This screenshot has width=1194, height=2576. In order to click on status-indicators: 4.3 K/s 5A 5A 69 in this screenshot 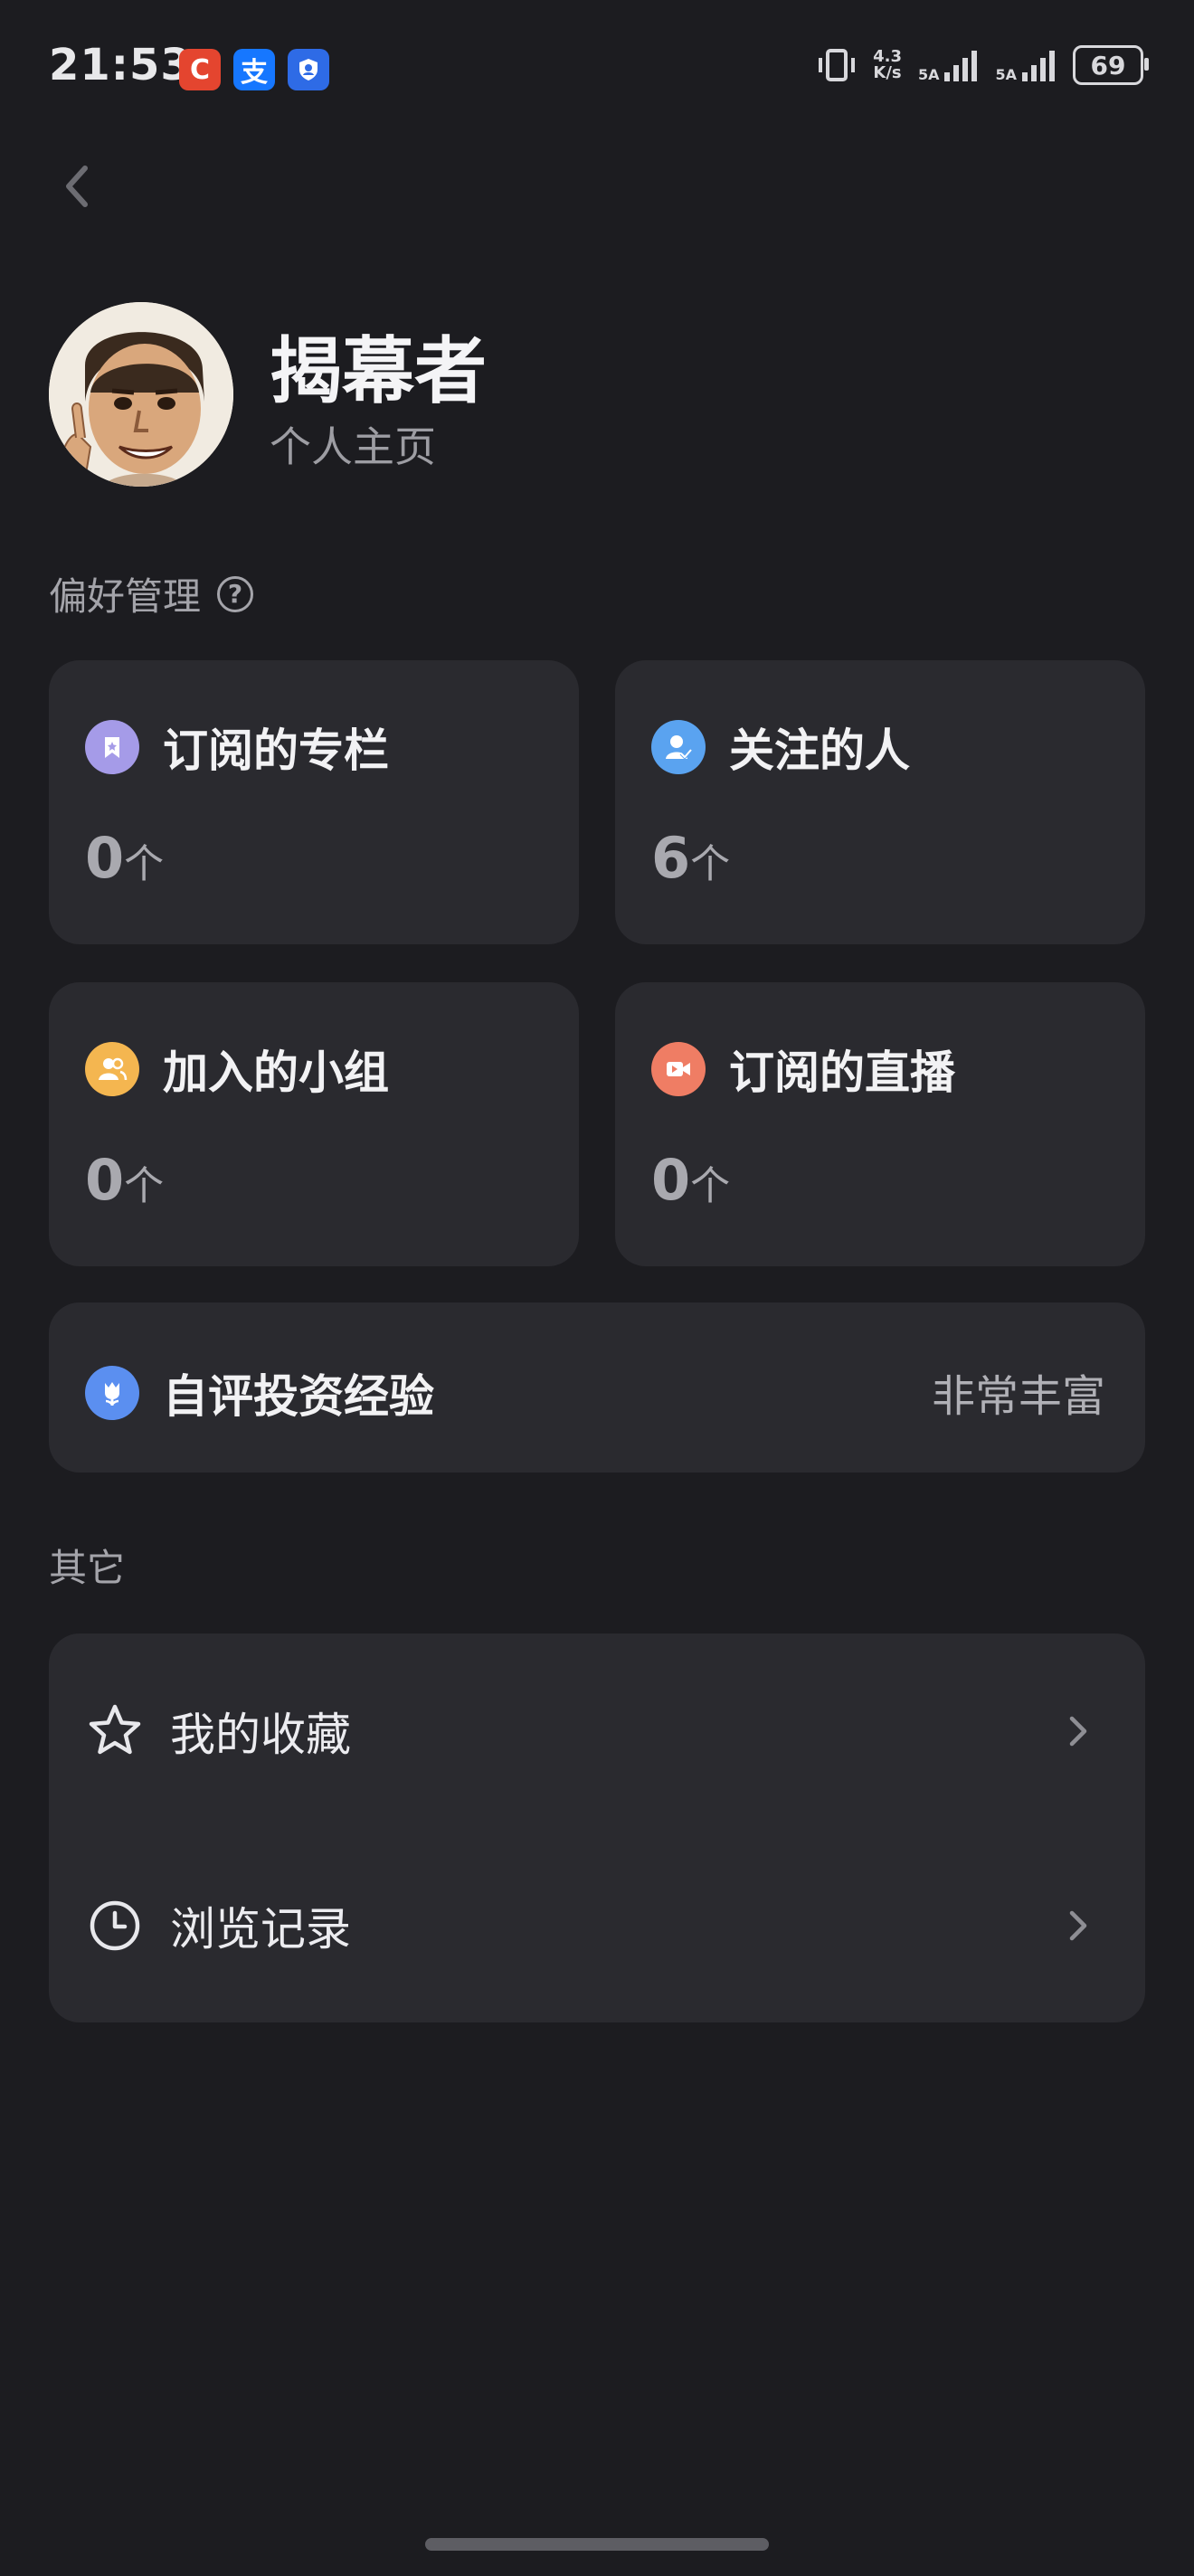, I will do `click(983, 65)`.